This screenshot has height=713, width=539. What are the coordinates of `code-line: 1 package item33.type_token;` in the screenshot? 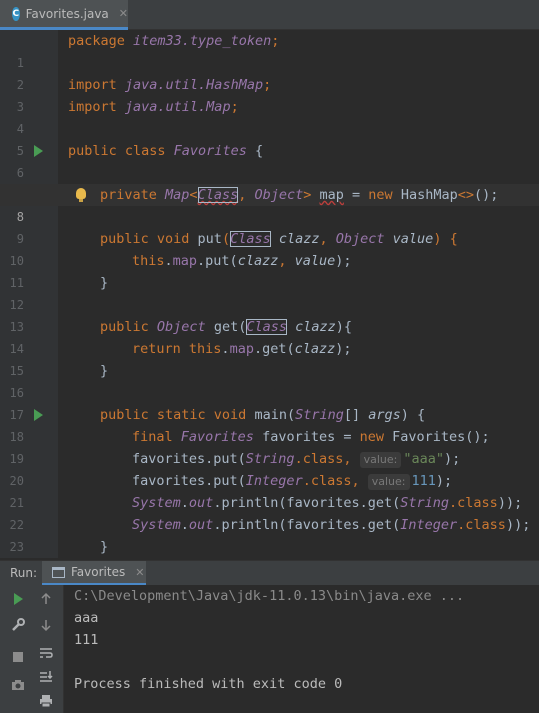 It's located at (269, 50).